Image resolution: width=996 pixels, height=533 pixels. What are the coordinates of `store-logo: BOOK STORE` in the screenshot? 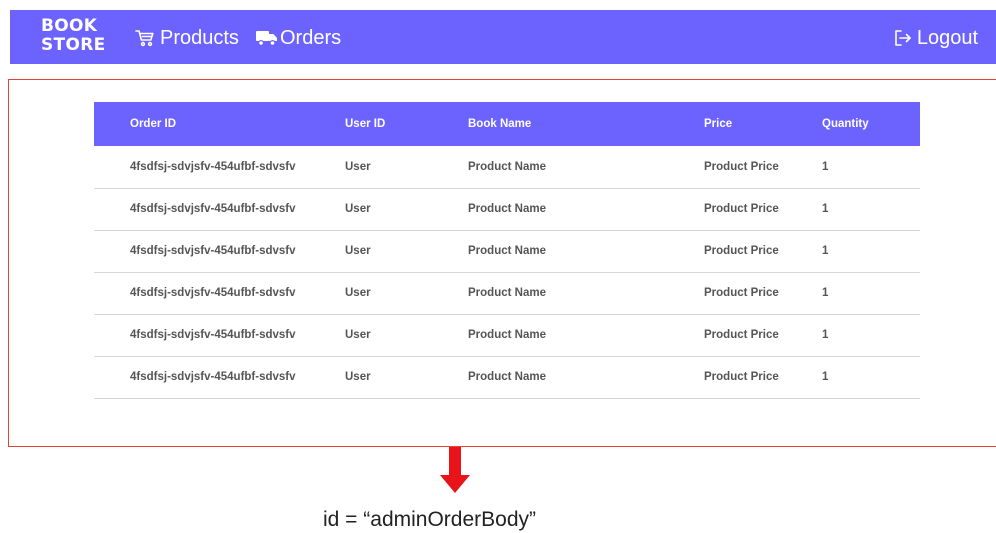 It's located at (73, 36).